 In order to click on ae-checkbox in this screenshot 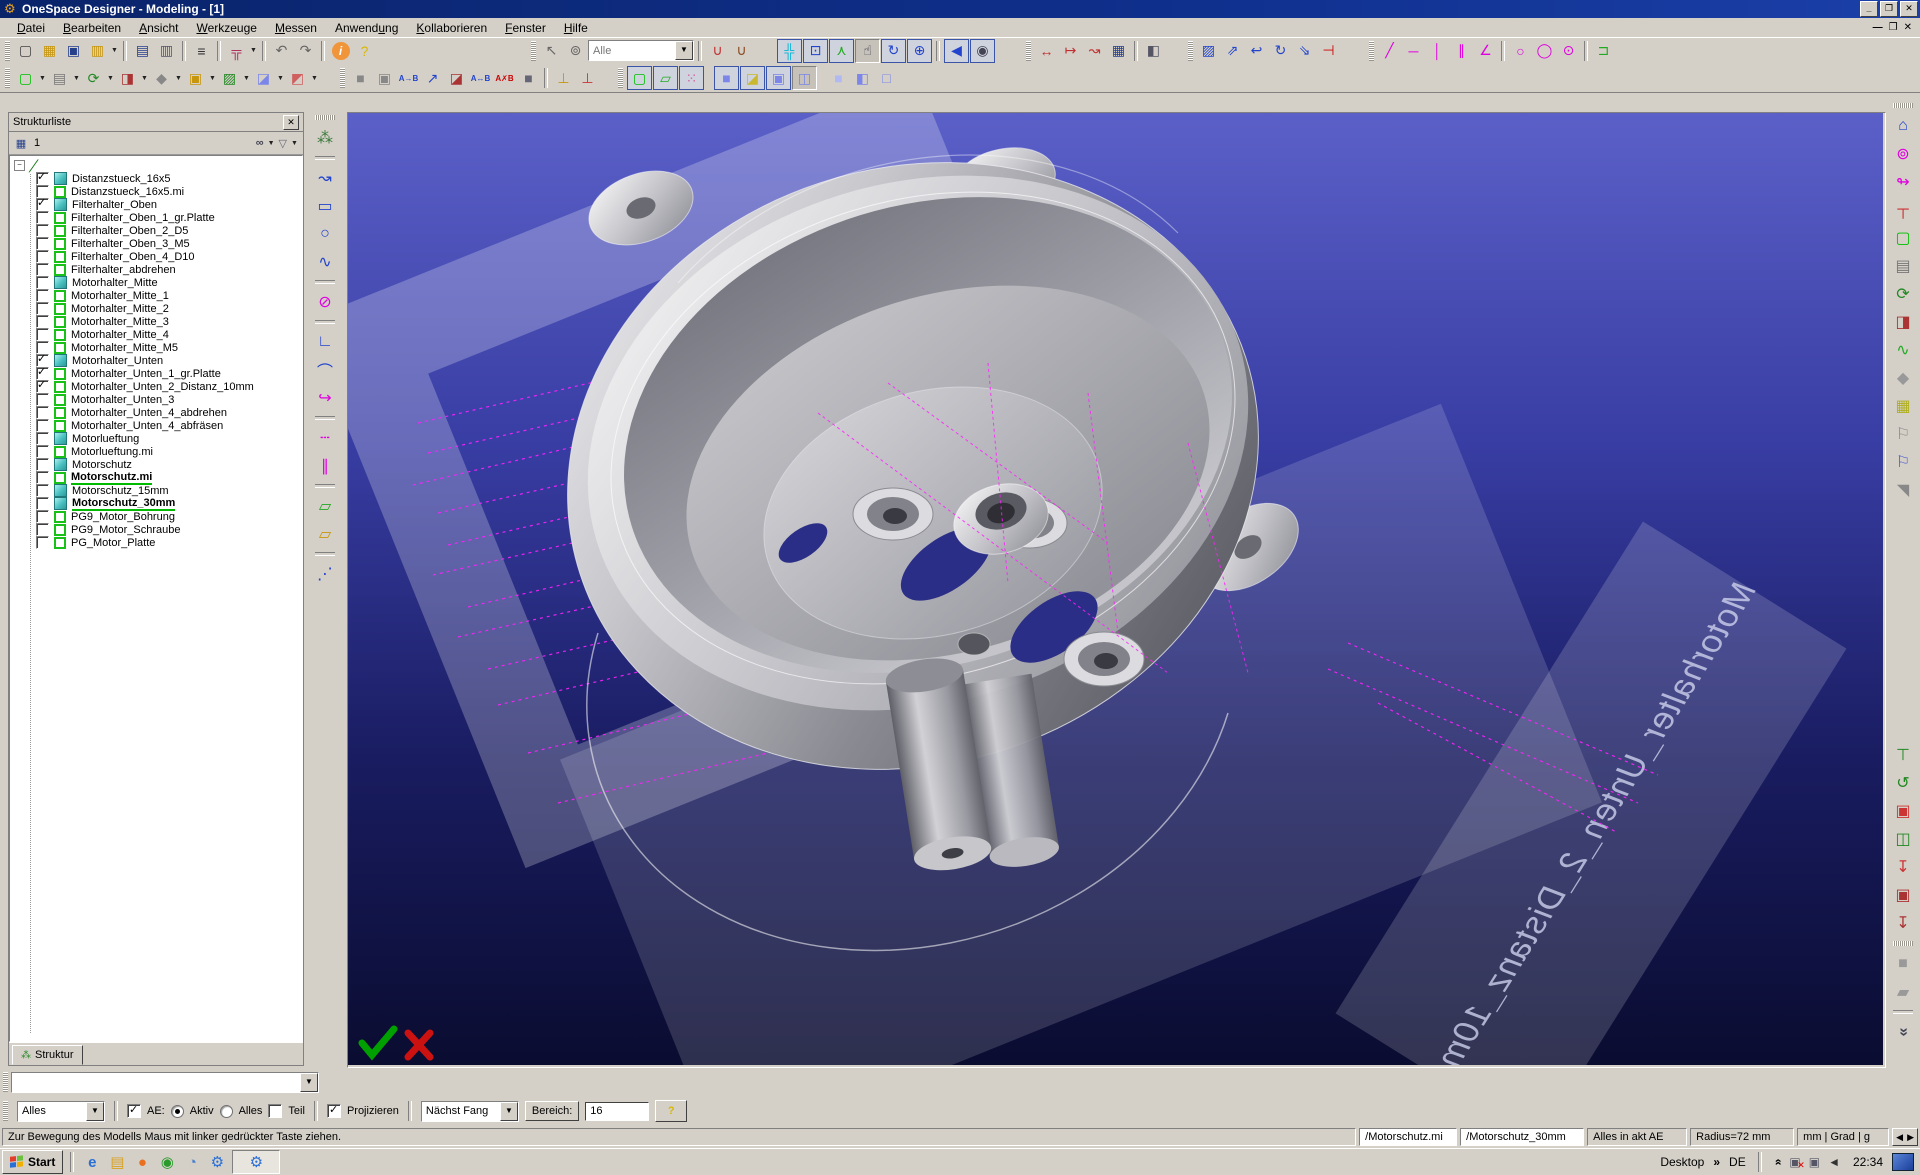, I will do `click(134, 1110)`.